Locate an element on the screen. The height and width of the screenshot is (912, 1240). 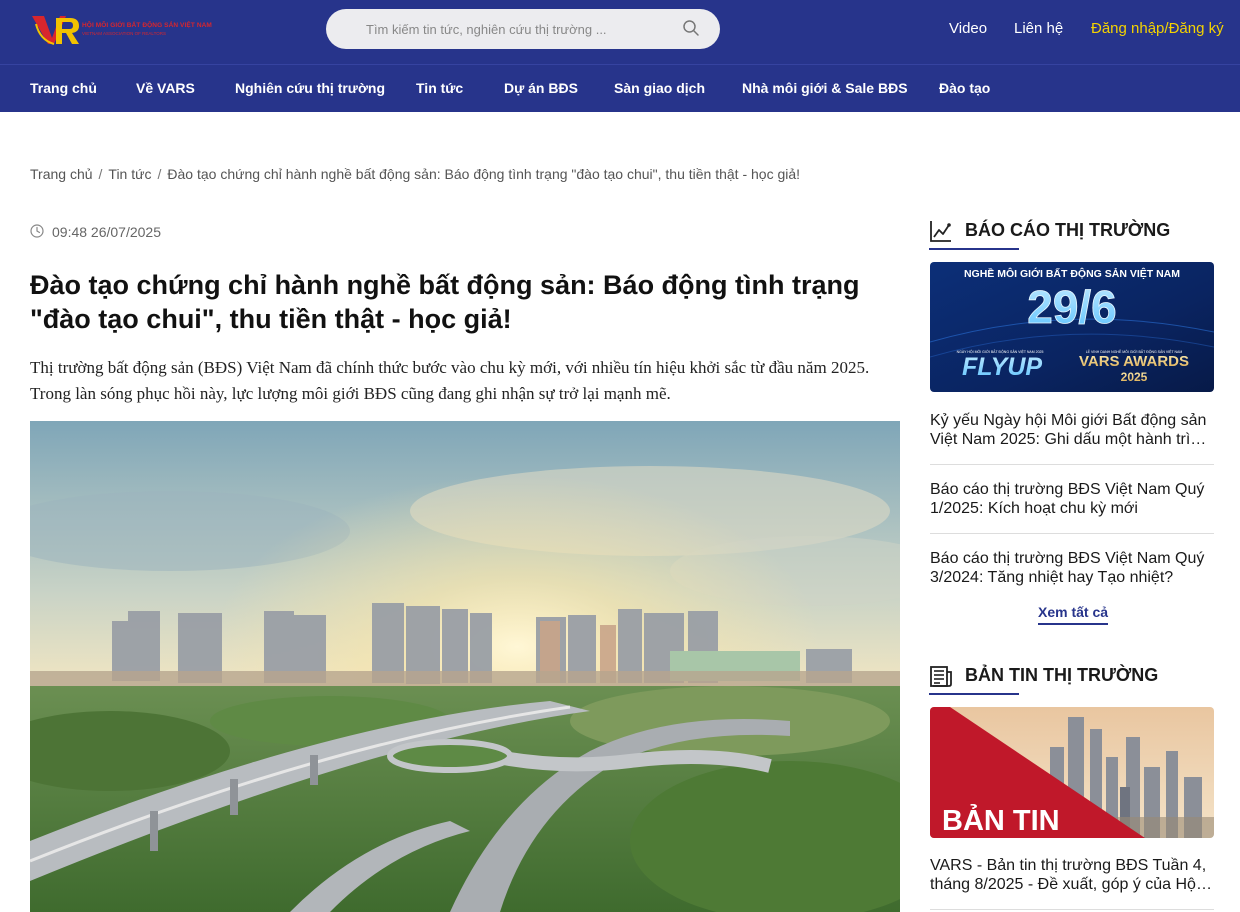
market-bulletin-heading-text: BẢN TIN THỊ TRƯỜNG is located at coordinates (1062, 675).